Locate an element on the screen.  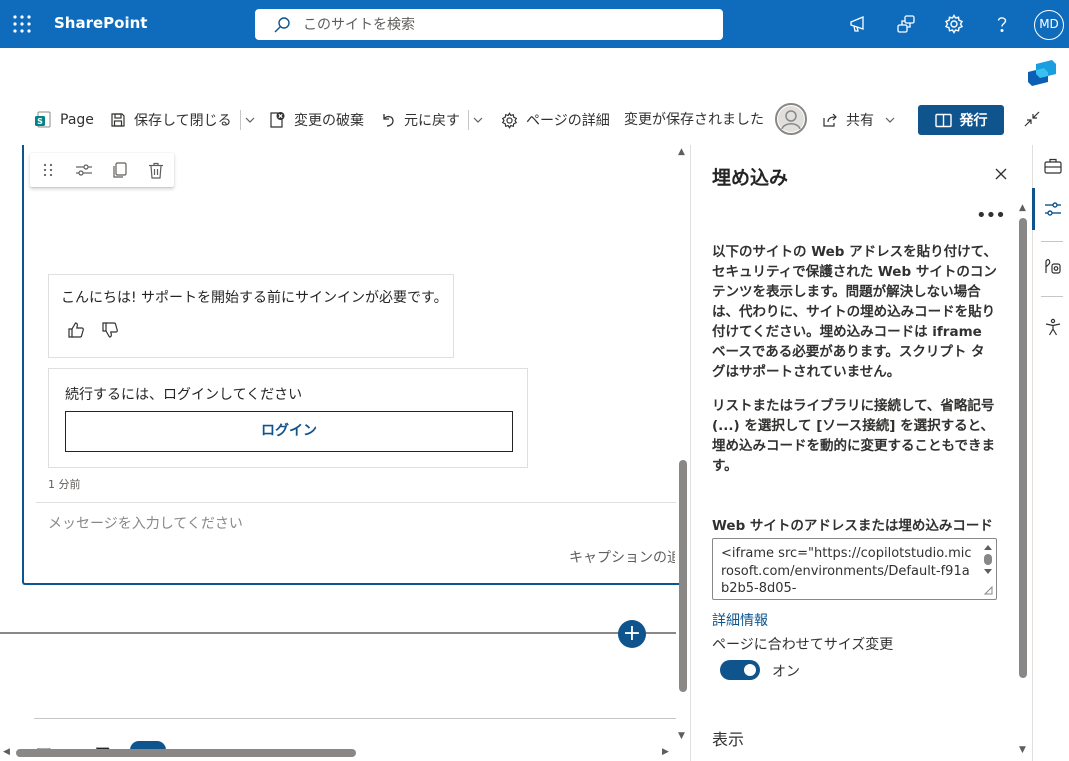
save-and-close-label: 保存して閉じる is located at coordinates (183, 121).